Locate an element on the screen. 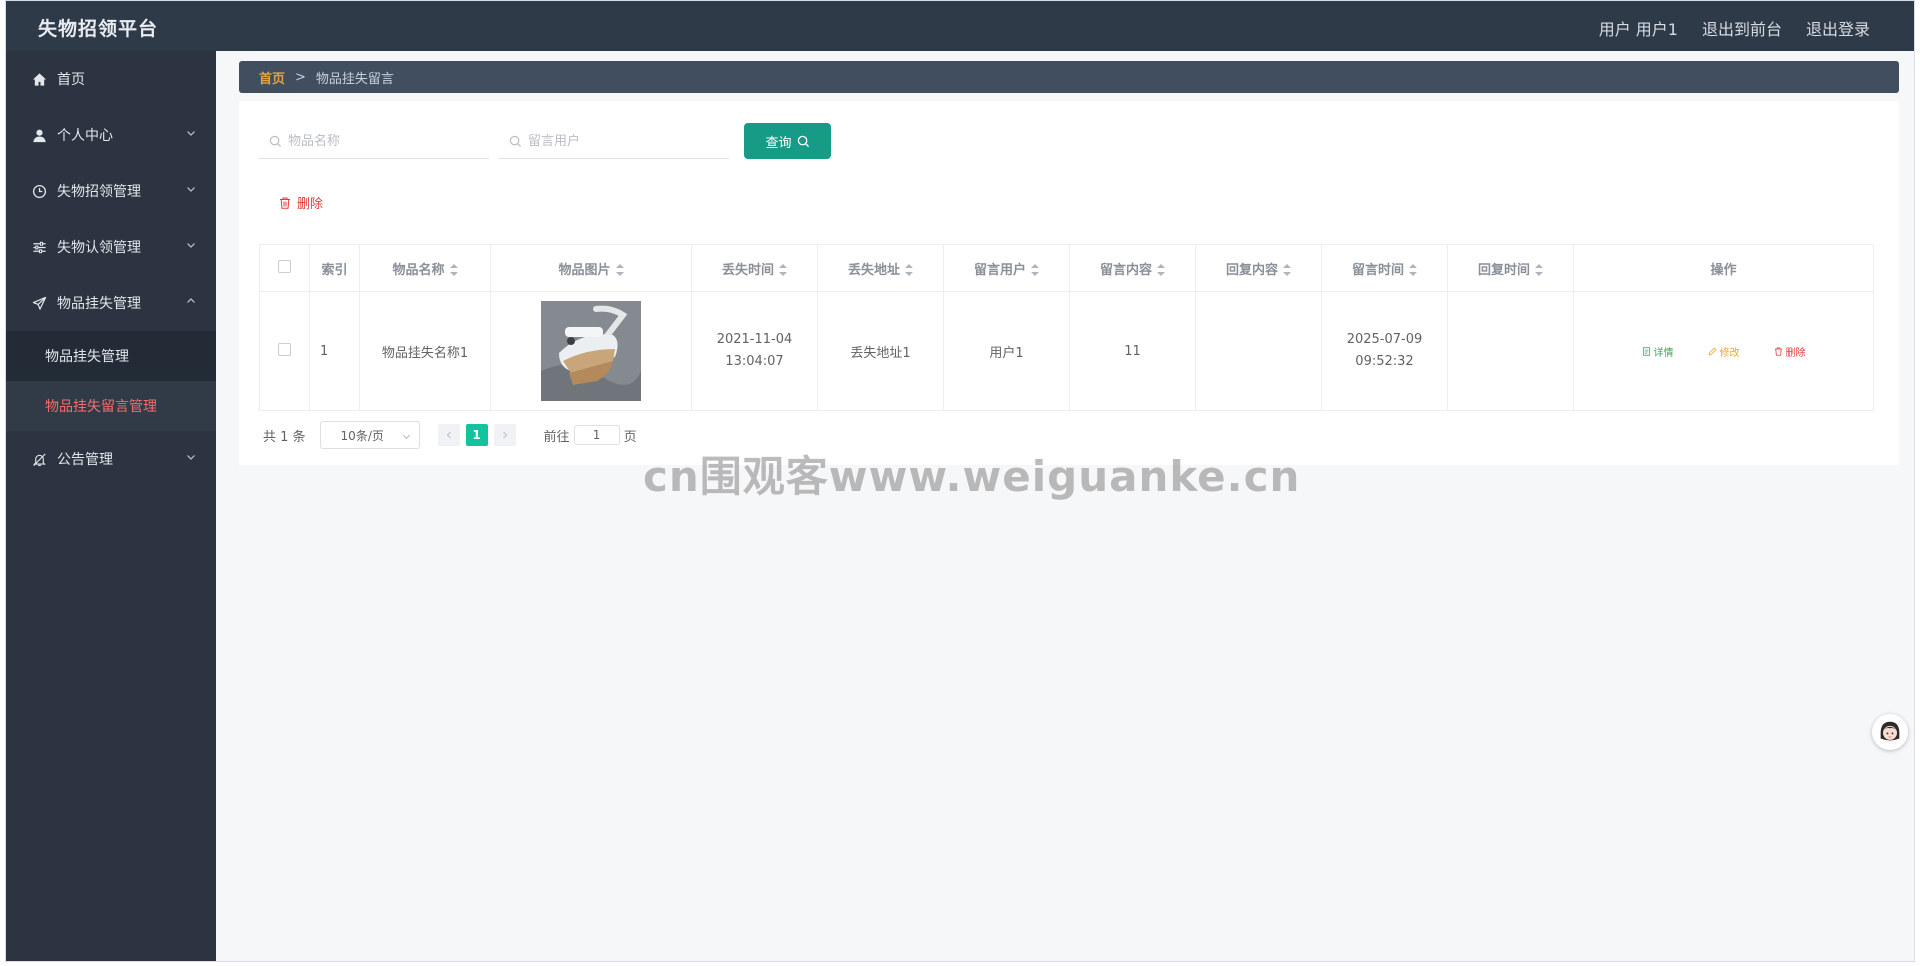 The image size is (1920, 966). send-icon is located at coordinates (39, 303).